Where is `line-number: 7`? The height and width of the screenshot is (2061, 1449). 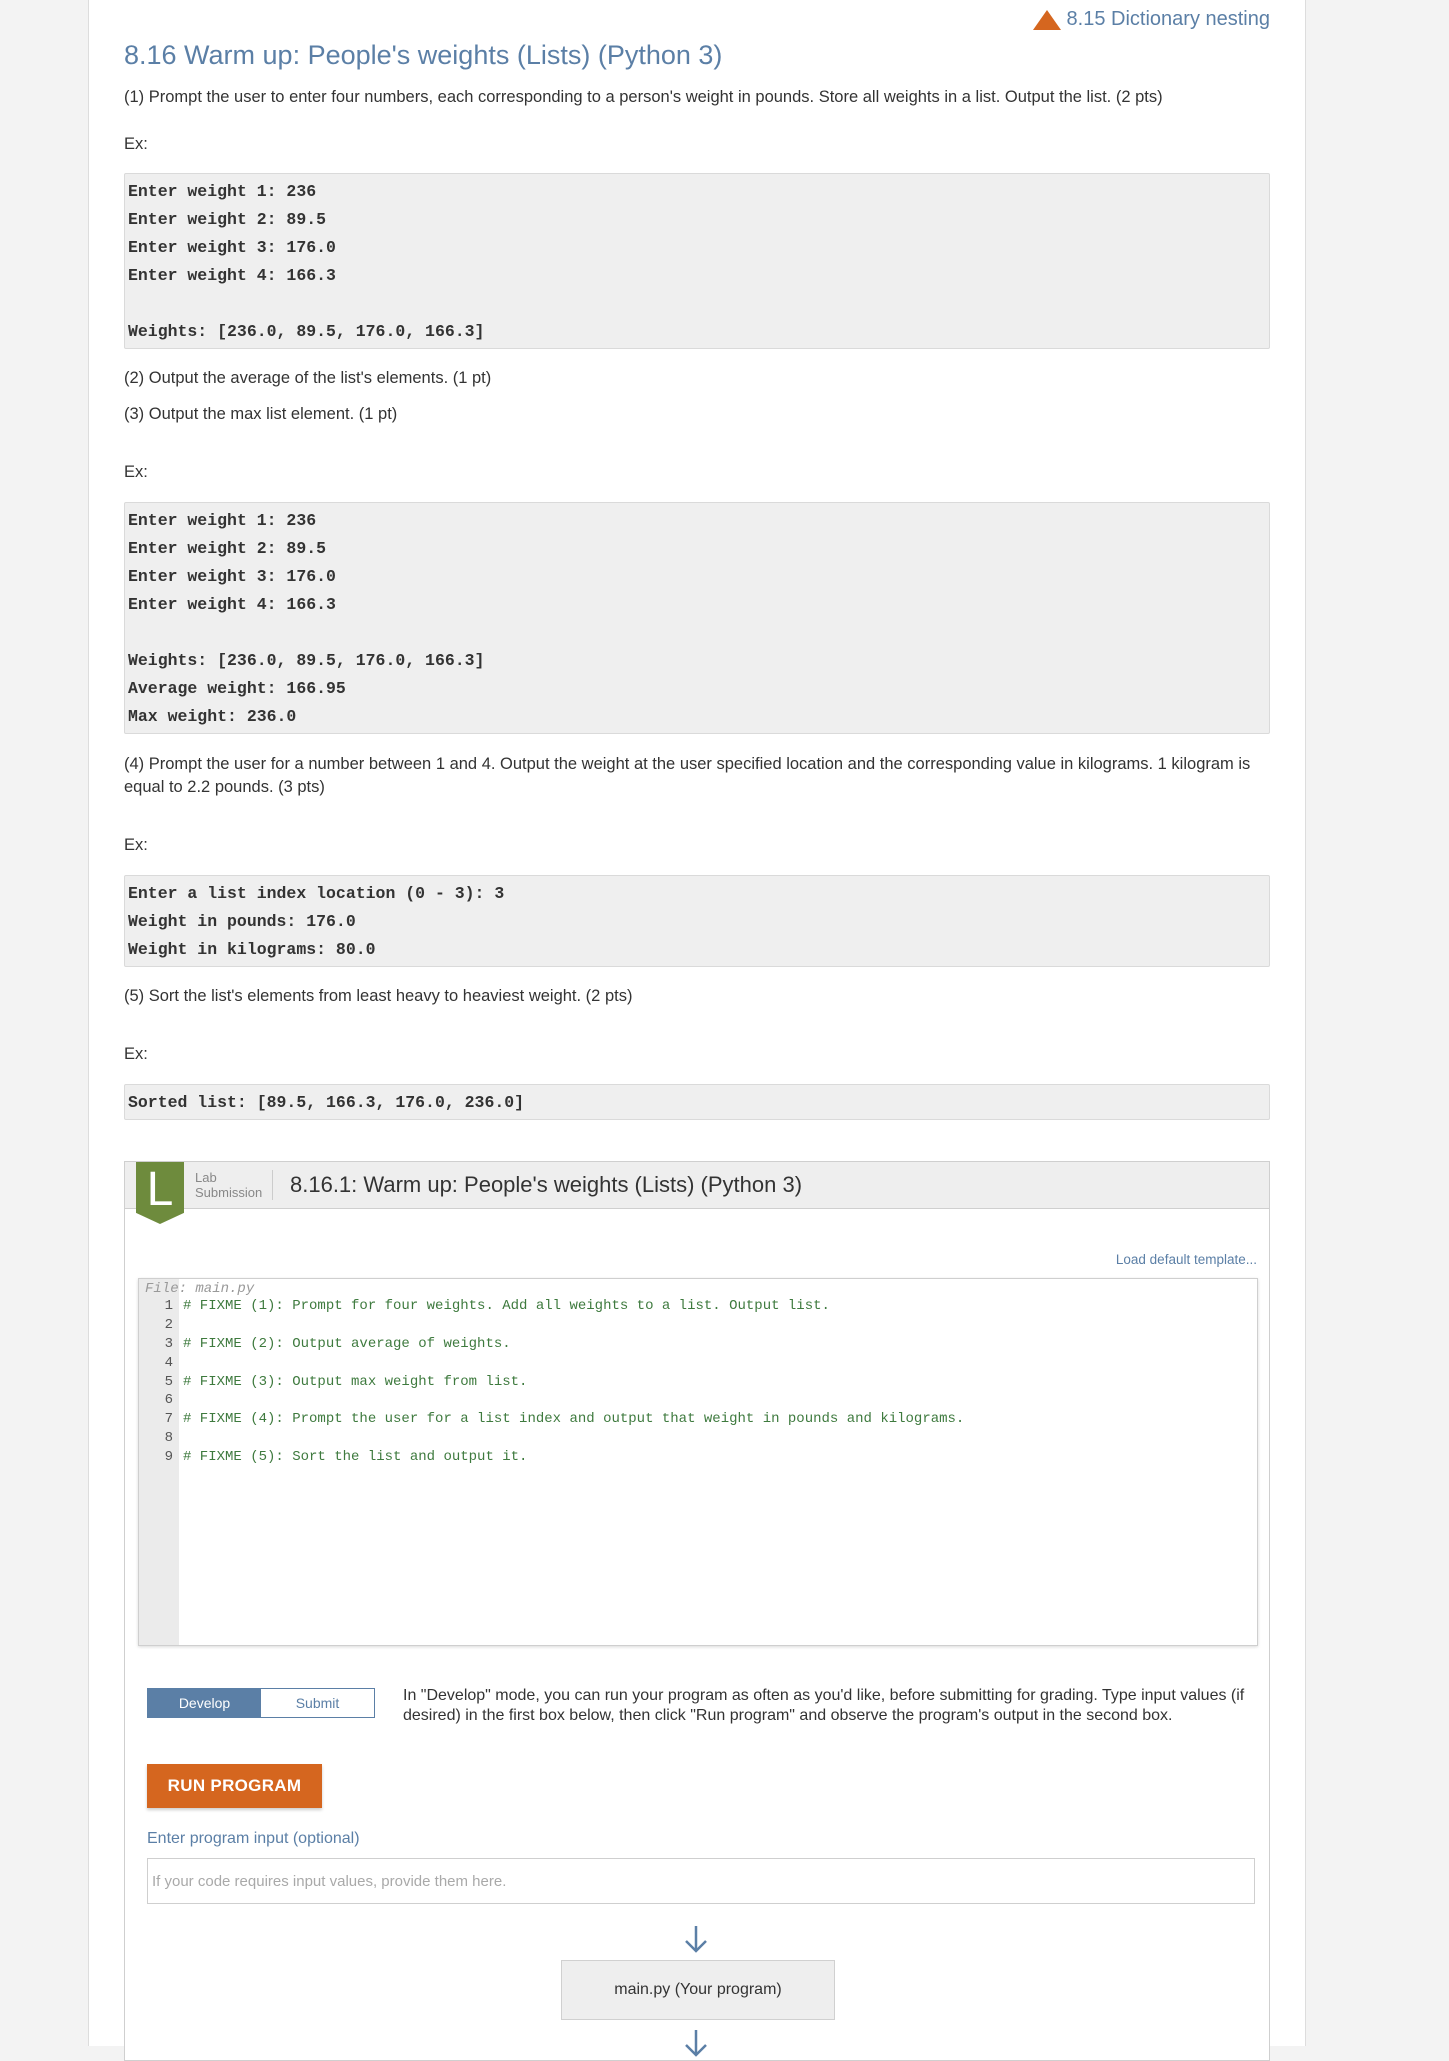
line-number: 7 is located at coordinates (168, 1419).